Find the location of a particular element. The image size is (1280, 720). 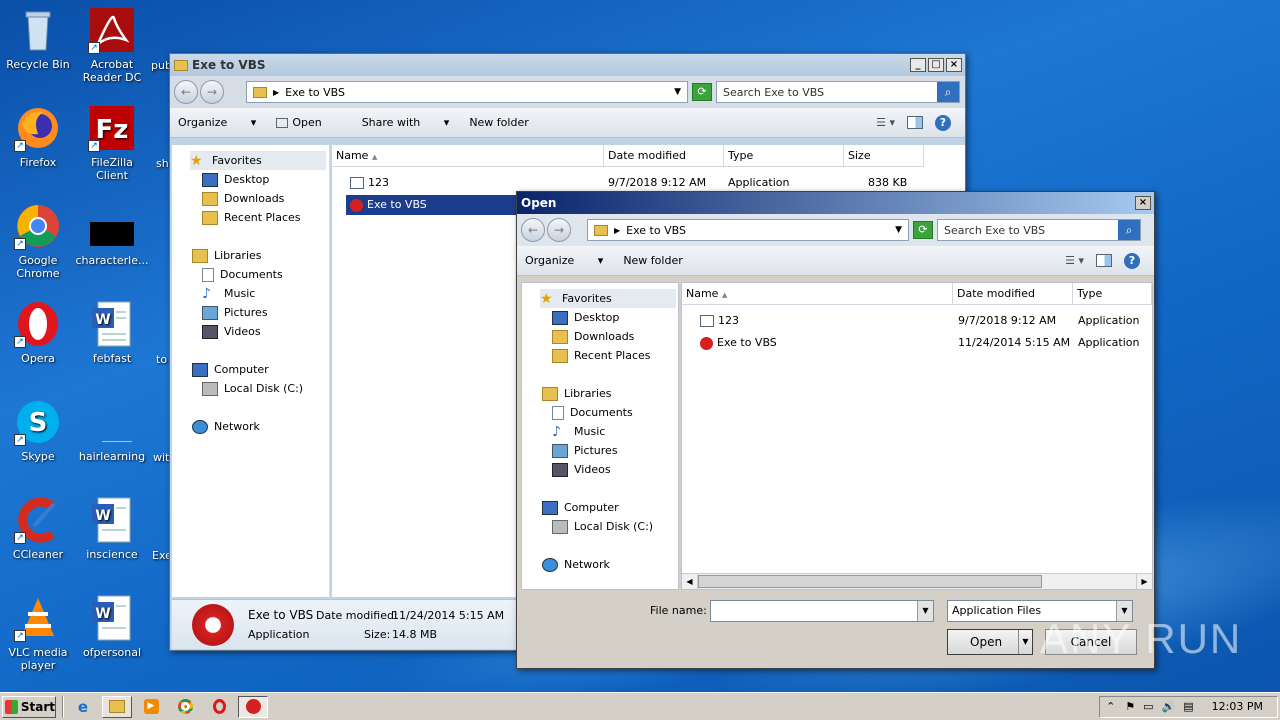

scroll-left-icon: ◀ is located at coordinates (690, 581).